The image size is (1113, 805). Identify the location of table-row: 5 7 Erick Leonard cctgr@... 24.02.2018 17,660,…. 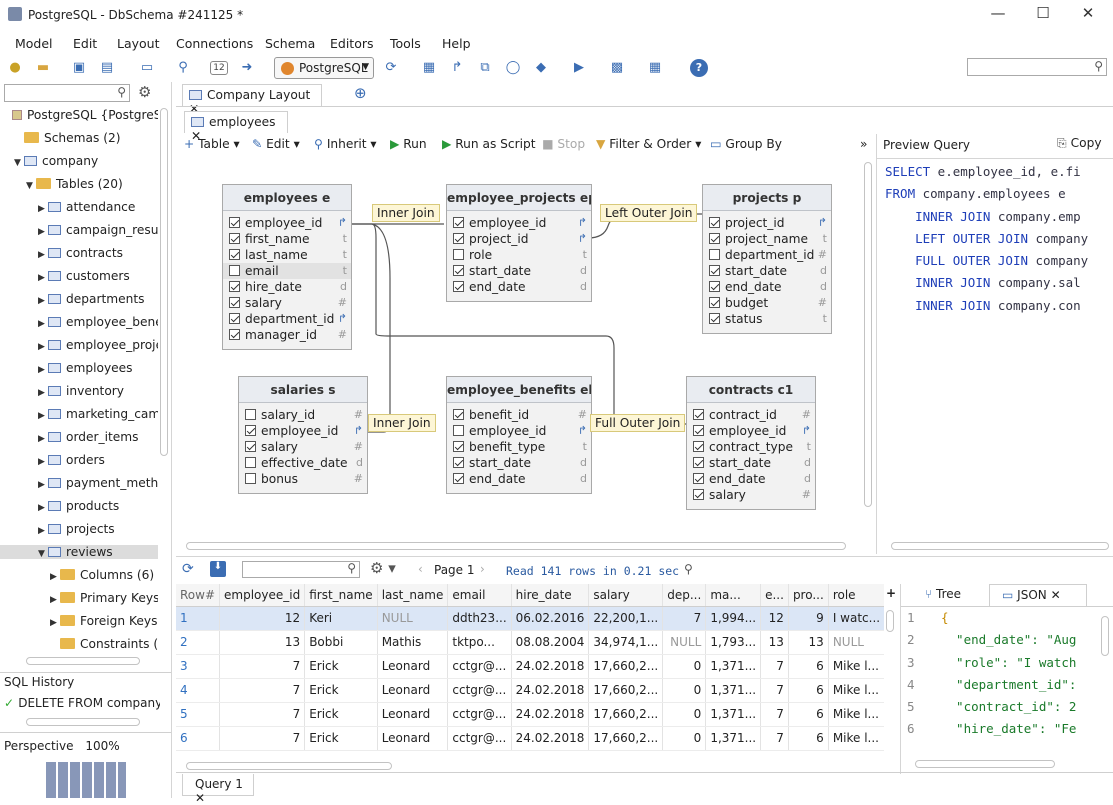
(530, 714).